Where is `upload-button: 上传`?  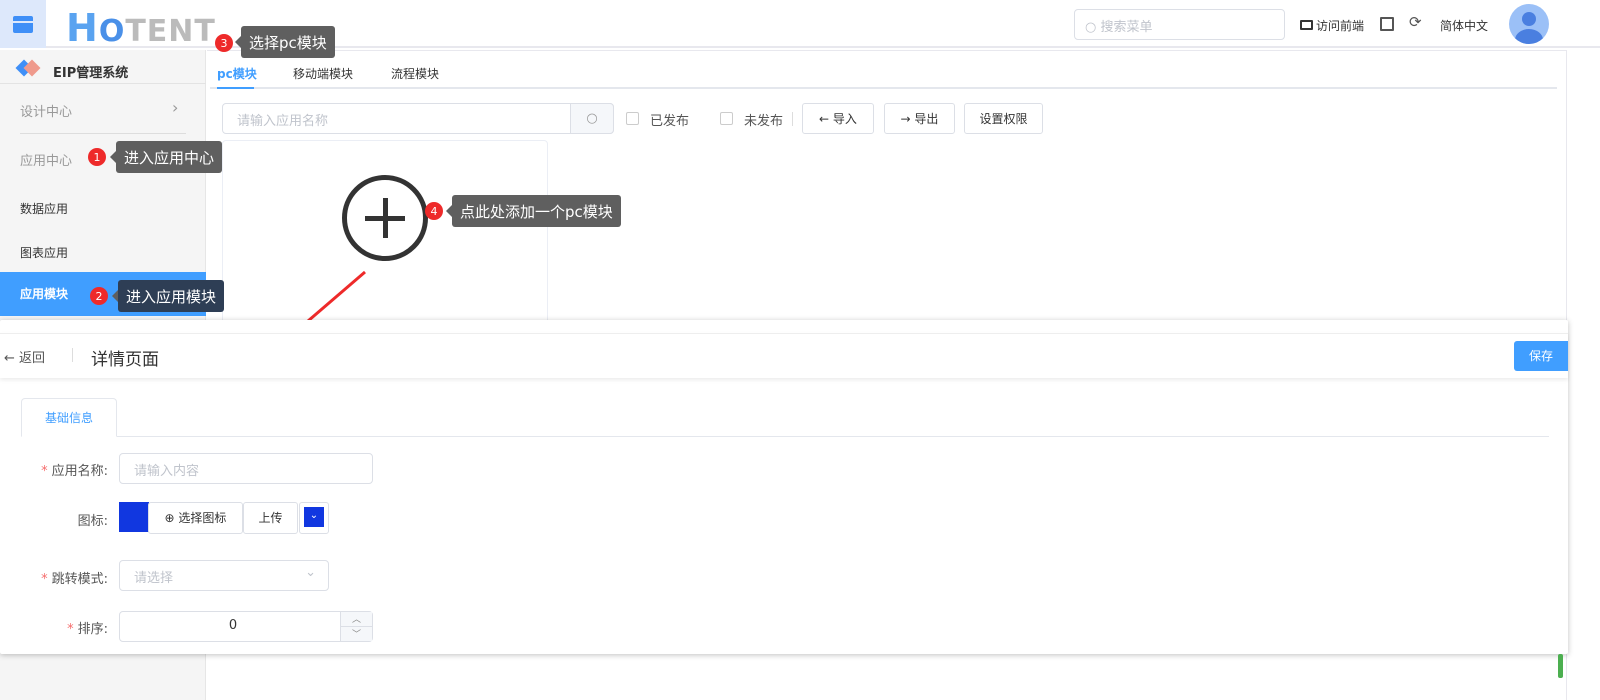
upload-button: 上传 is located at coordinates (270, 518).